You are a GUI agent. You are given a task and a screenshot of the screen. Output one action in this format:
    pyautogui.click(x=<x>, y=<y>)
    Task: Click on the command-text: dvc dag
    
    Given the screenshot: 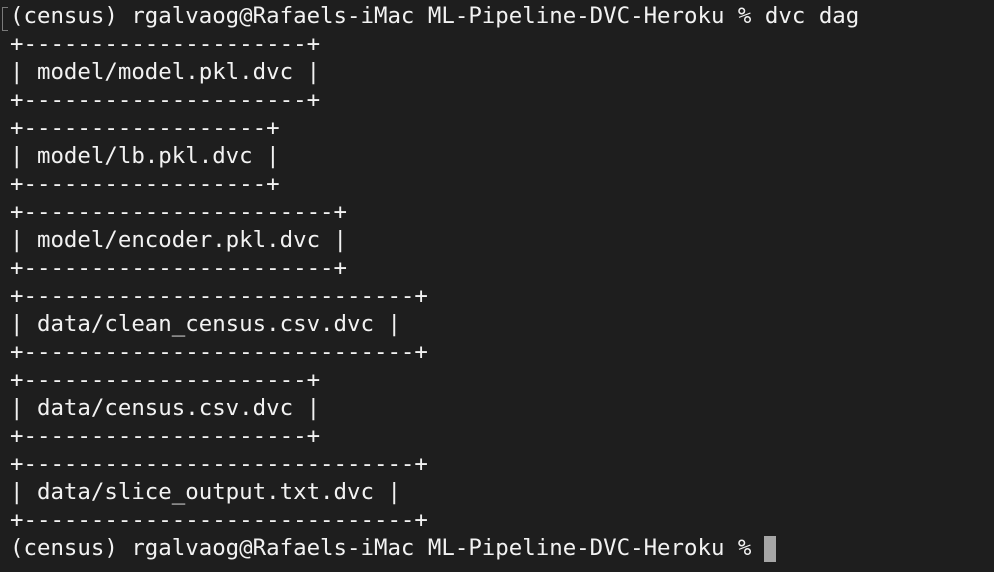 What is the action you would take?
    pyautogui.click(x=812, y=16)
    